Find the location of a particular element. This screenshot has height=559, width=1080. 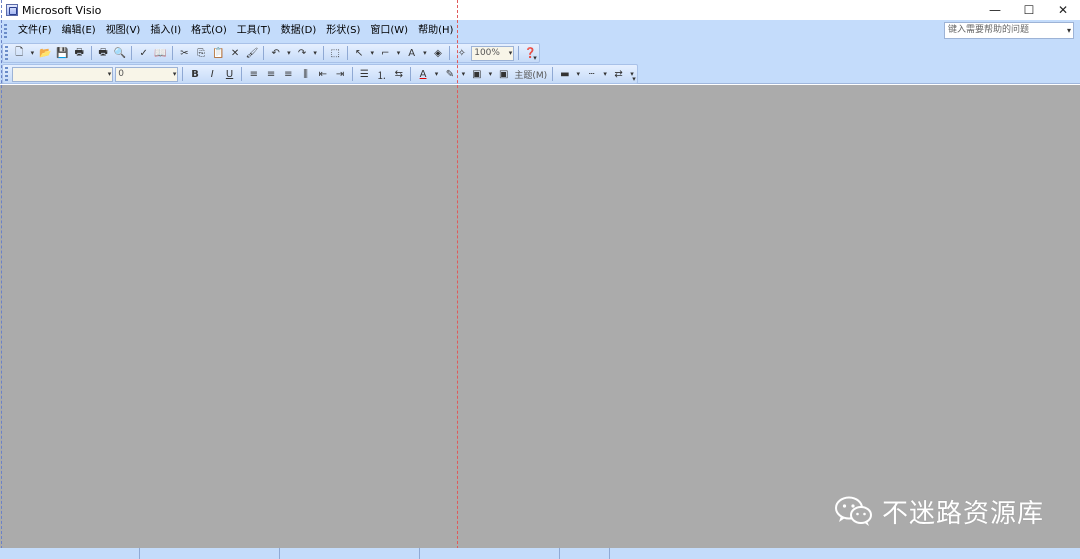

paste-icon: 📋 is located at coordinates (218, 53).